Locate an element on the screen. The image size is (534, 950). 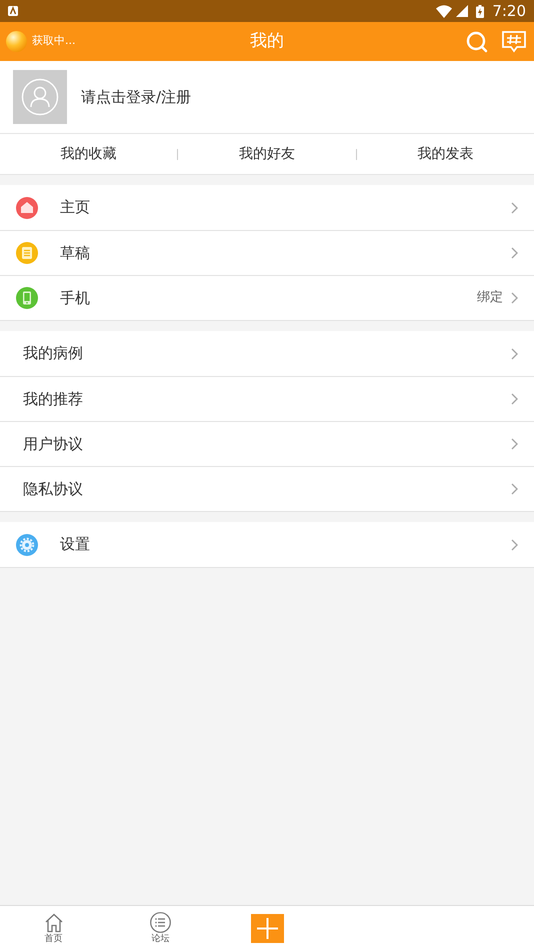
orb-icon is located at coordinates (16, 41).